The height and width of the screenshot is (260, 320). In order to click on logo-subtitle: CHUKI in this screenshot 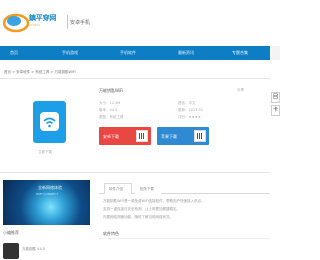, I will do `click(34, 25)`.